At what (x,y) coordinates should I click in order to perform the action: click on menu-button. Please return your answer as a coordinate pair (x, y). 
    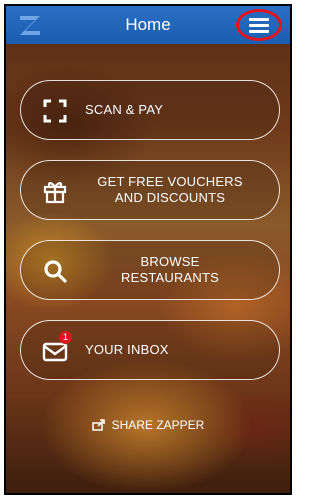
    Looking at the image, I should click on (259, 25).